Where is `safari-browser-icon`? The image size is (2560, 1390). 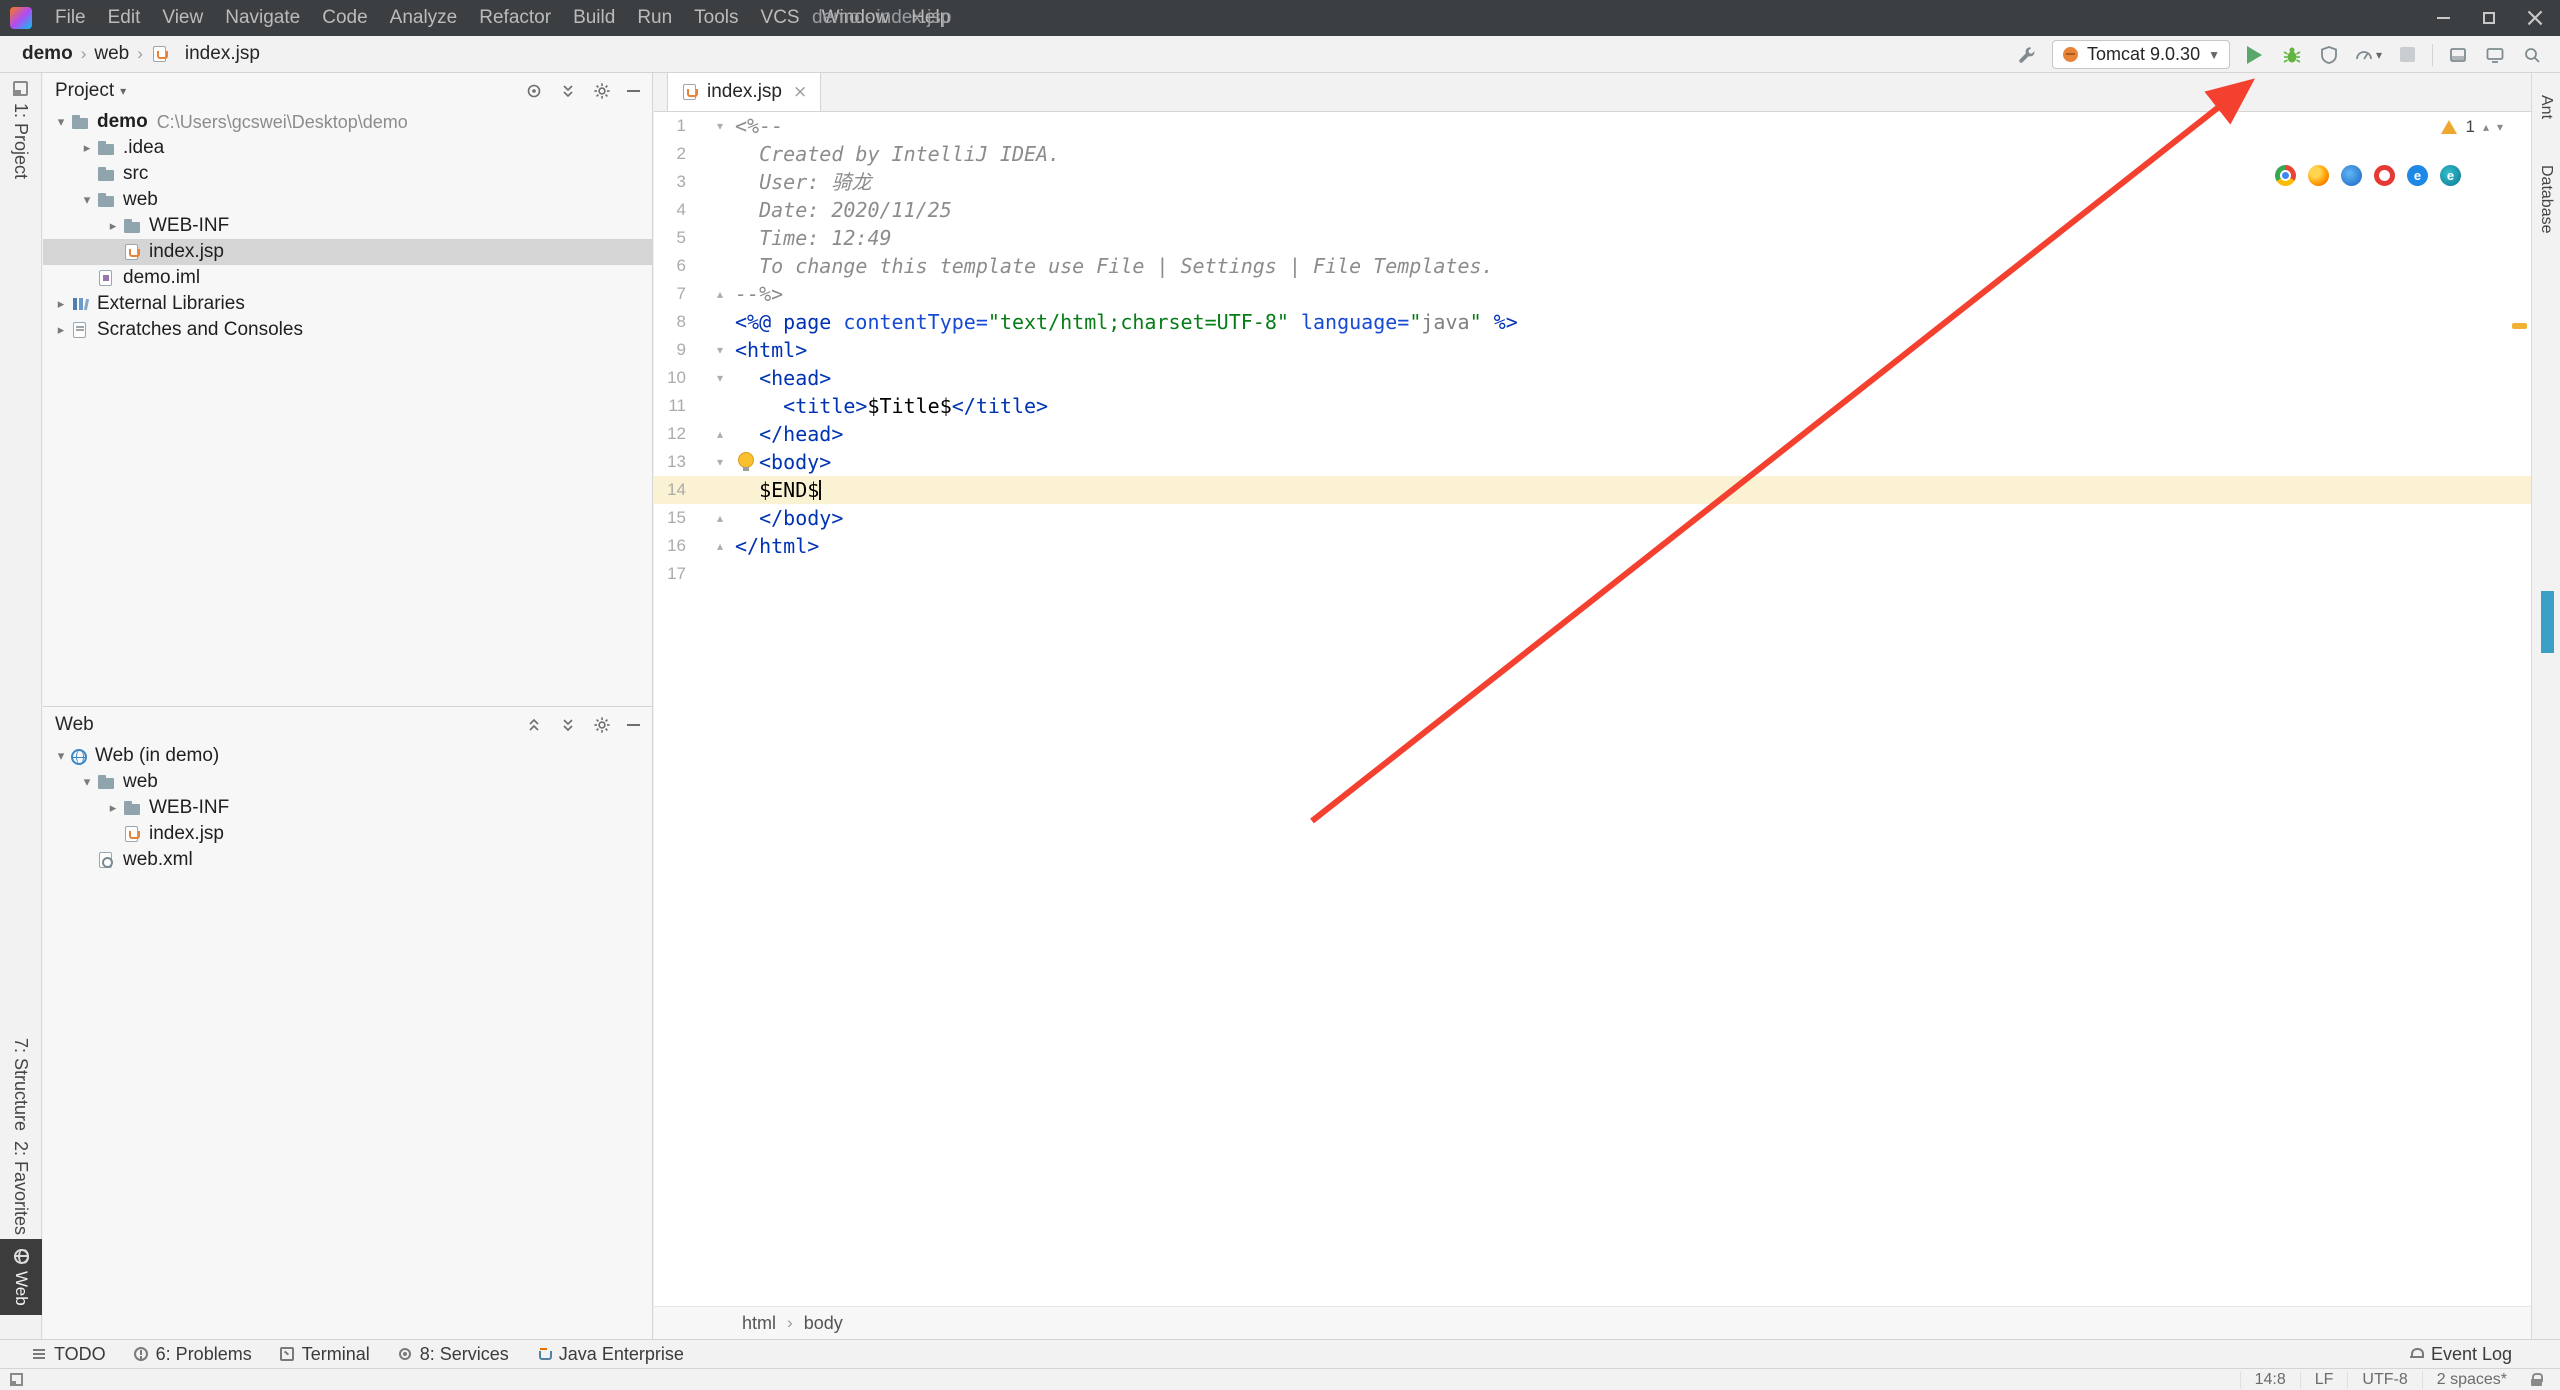
safari-browser-icon is located at coordinates (2351, 175).